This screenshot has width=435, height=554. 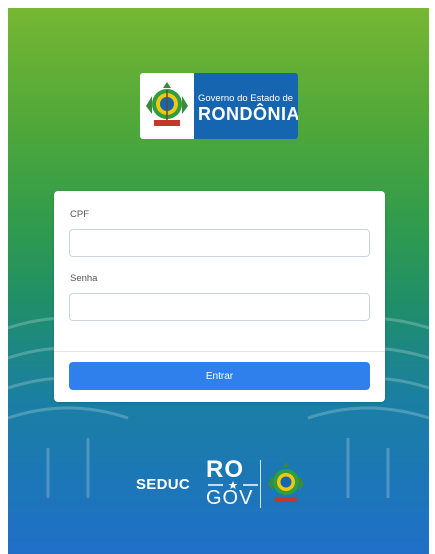 I want to click on footer-logos: SEDUC RO GOV, so click(x=226, y=484).